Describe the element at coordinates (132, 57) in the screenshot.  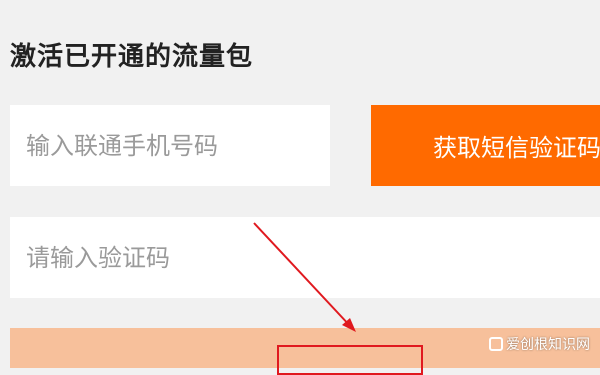
I see `page-title: 激活已开通的流量包` at that location.